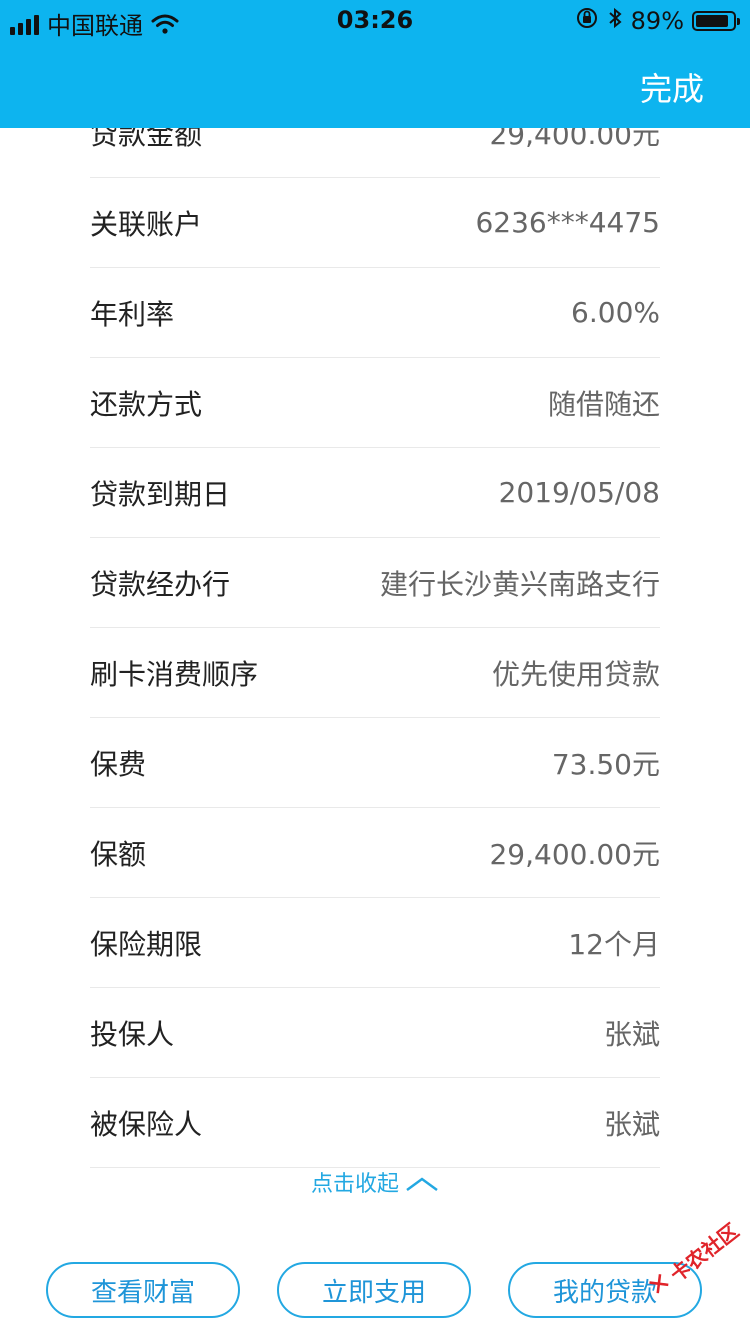 Image resolution: width=750 pixels, height=1334 pixels. What do you see at coordinates (615, 312) in the screenshot?
I see `detail-value: 6.00%` at bounding box center [615, 312].